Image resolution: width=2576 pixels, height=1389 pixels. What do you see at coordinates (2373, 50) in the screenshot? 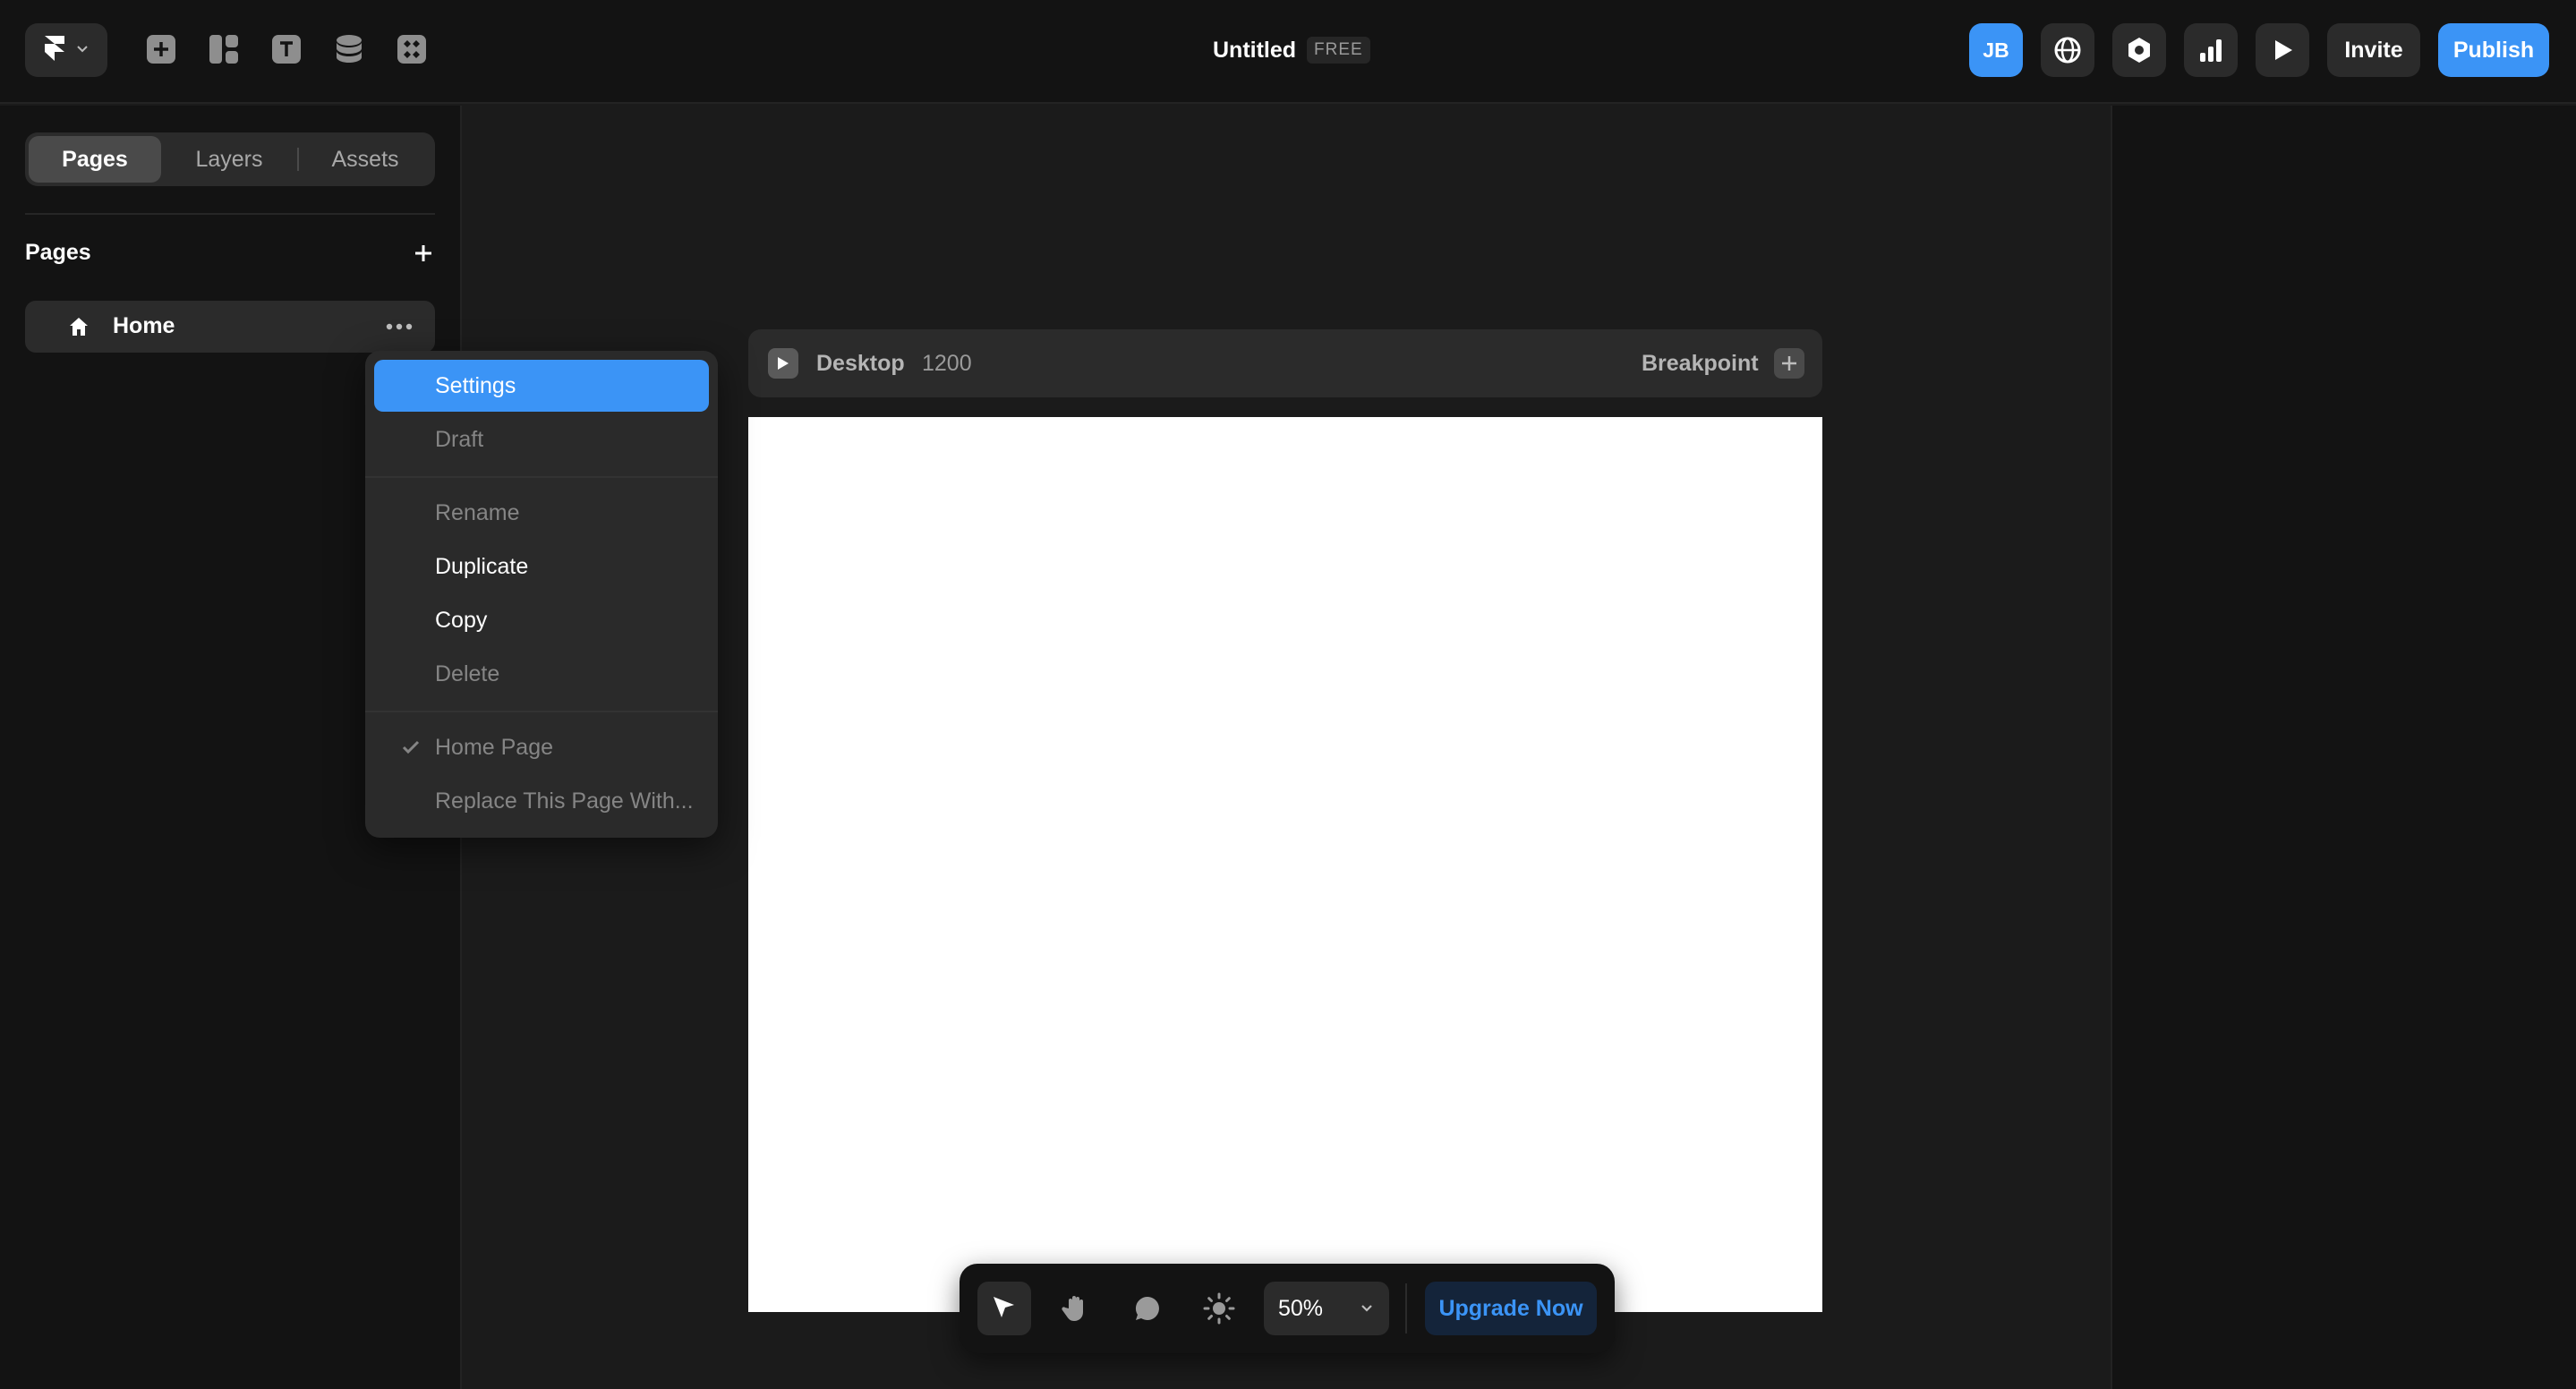
I see `invite-button: Invite` at bounding box center [2373, 50].